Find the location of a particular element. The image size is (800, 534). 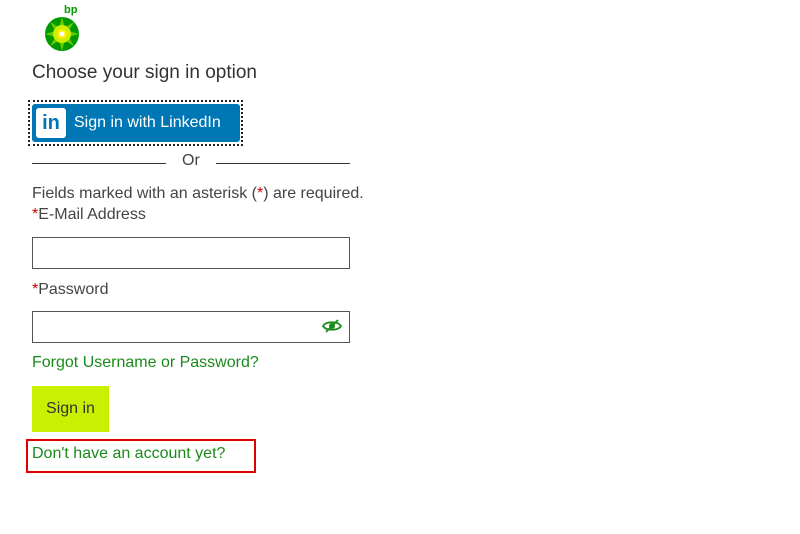

divider-line-left is located at coordinates (99, 163).